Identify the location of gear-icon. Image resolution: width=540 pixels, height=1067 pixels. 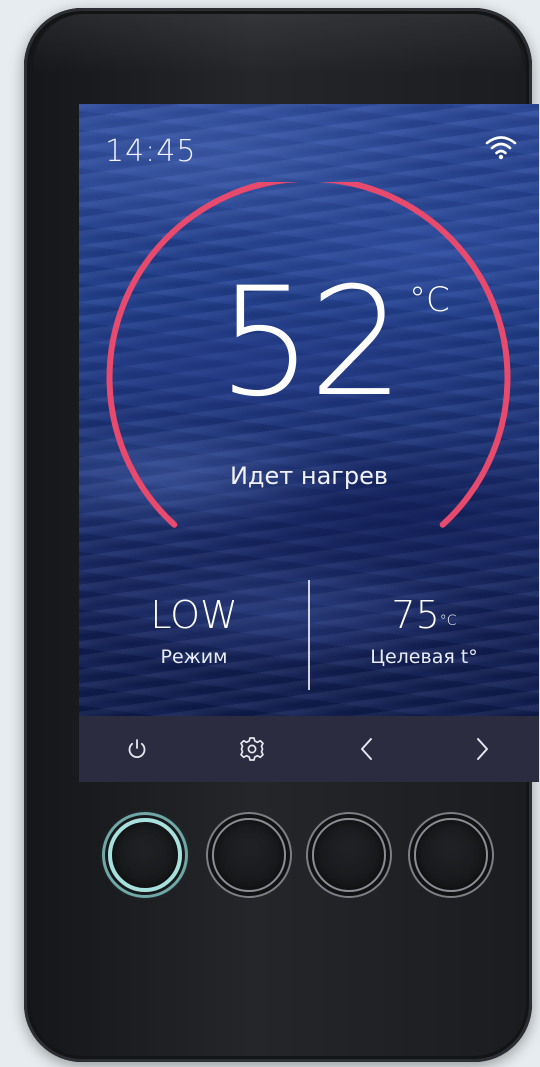
(251, 749).